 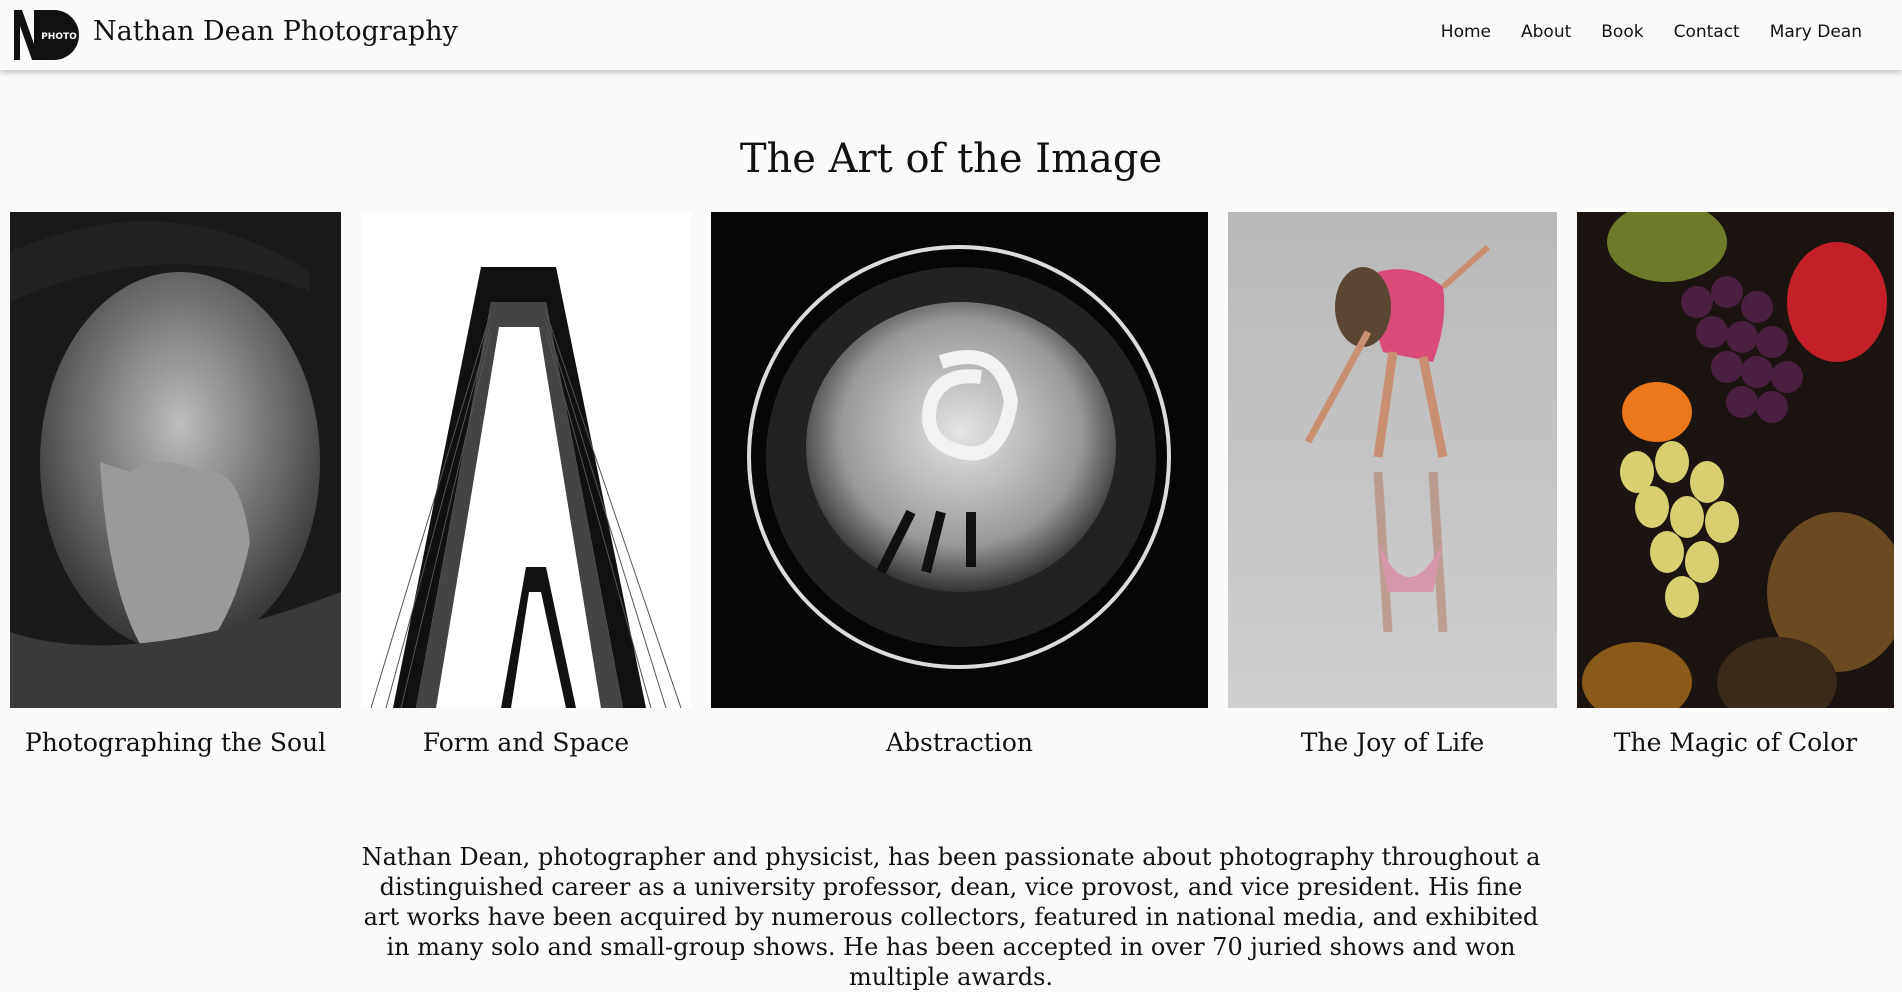 I want to click on main-nav: Home About Book Contact Mary Dean, so click(x=1651, y=32).